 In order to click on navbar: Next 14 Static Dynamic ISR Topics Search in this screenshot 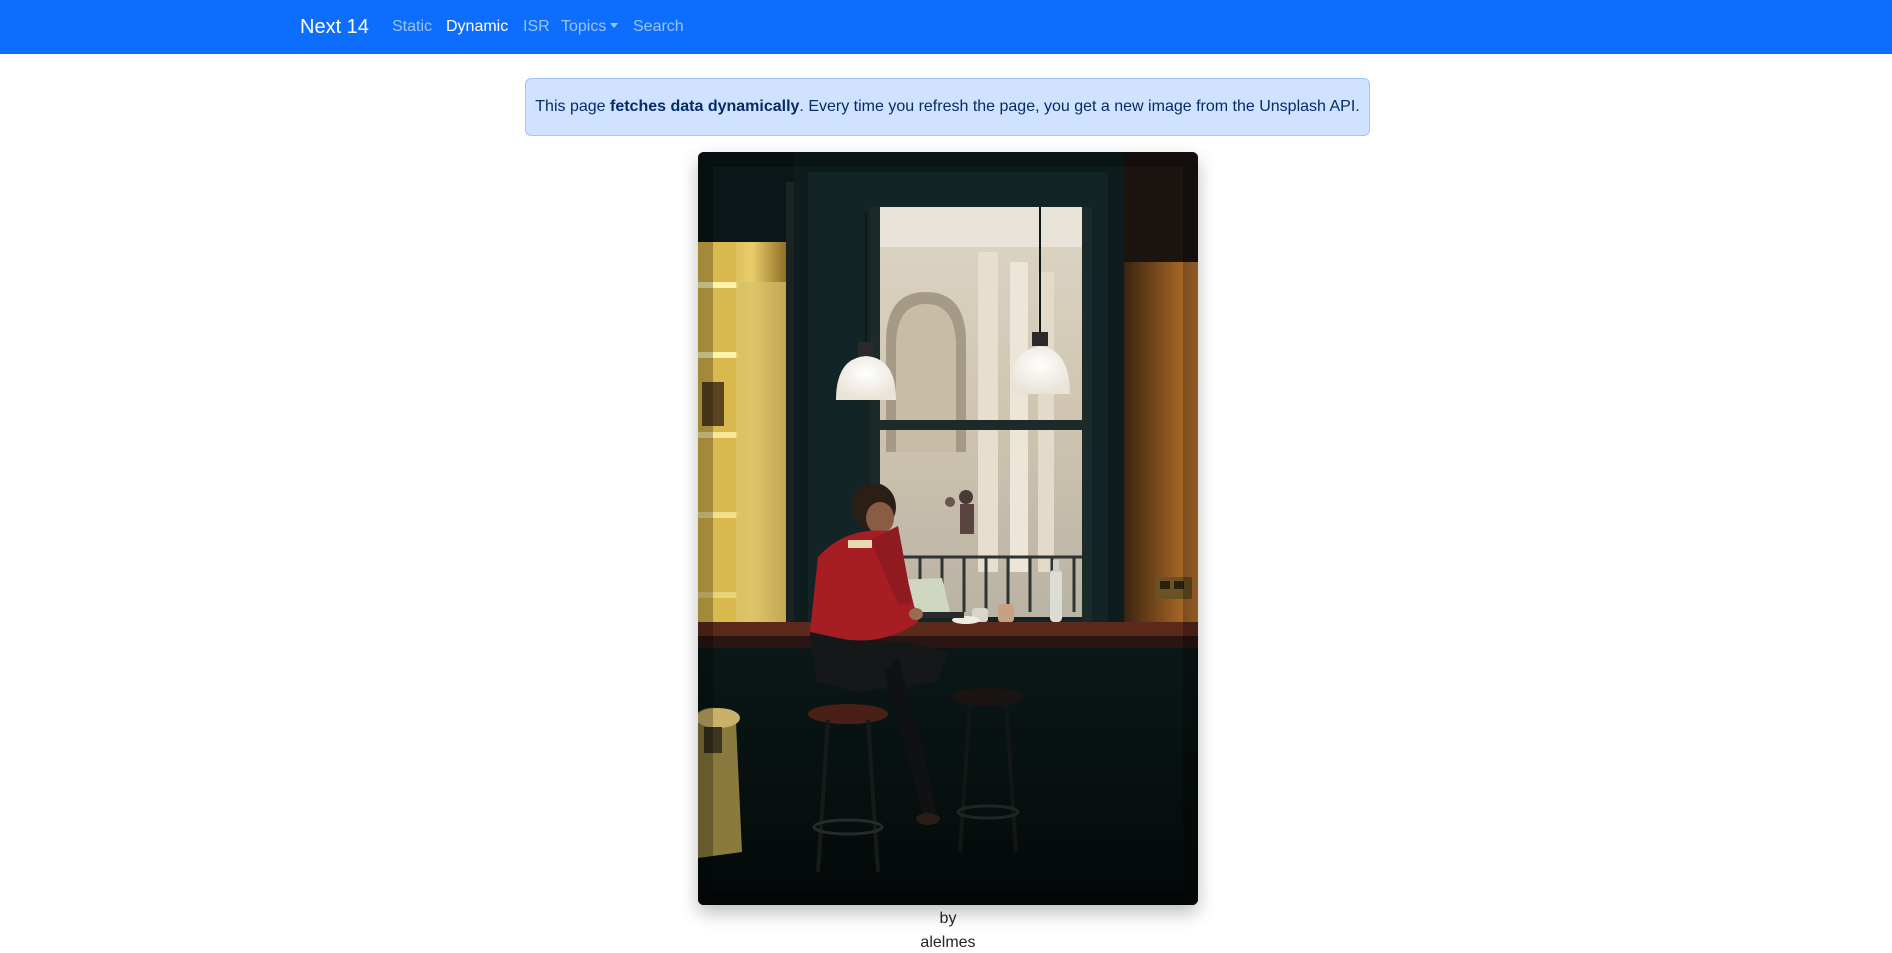, I will do `click(946, 27)`.